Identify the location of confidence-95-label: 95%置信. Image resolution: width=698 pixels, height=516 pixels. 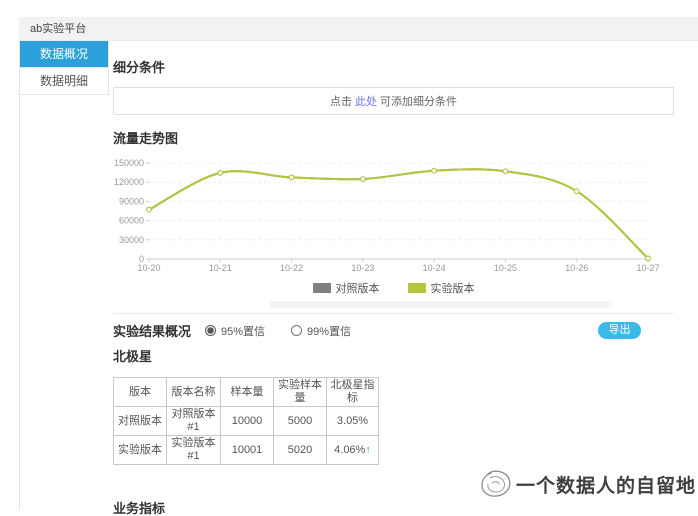
(243, 331).